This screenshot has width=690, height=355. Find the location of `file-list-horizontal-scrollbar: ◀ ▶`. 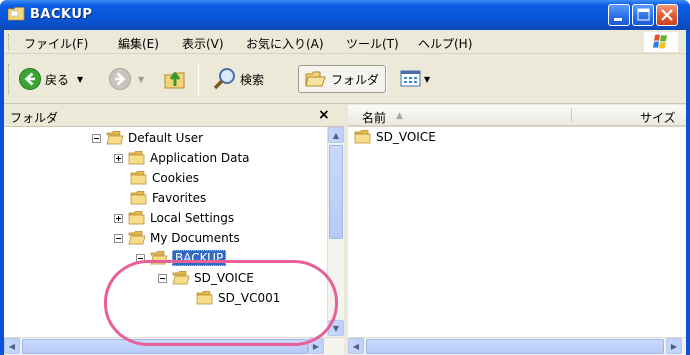

file-list-horizontal-scrollbar: ◀ ▶ is located at coordinates (517, 346).